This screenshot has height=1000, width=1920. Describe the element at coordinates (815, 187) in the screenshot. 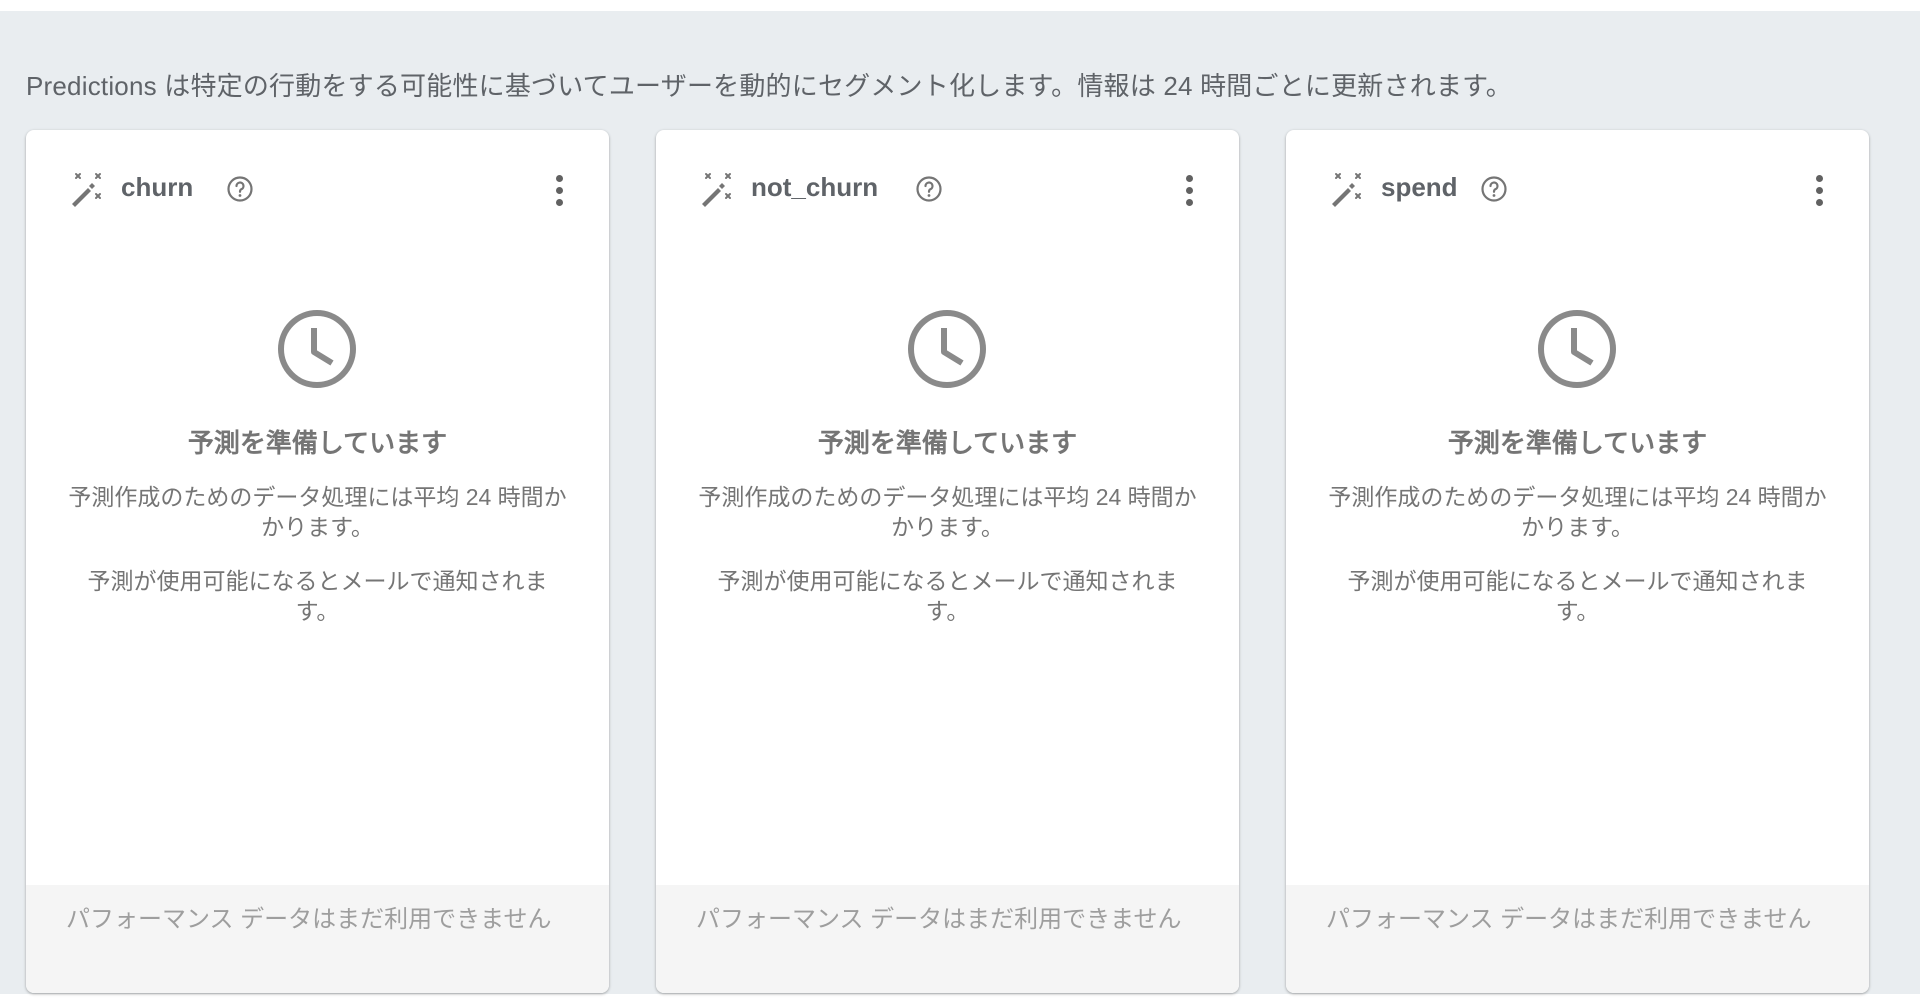

I see `card-title: not_churn` at that location.